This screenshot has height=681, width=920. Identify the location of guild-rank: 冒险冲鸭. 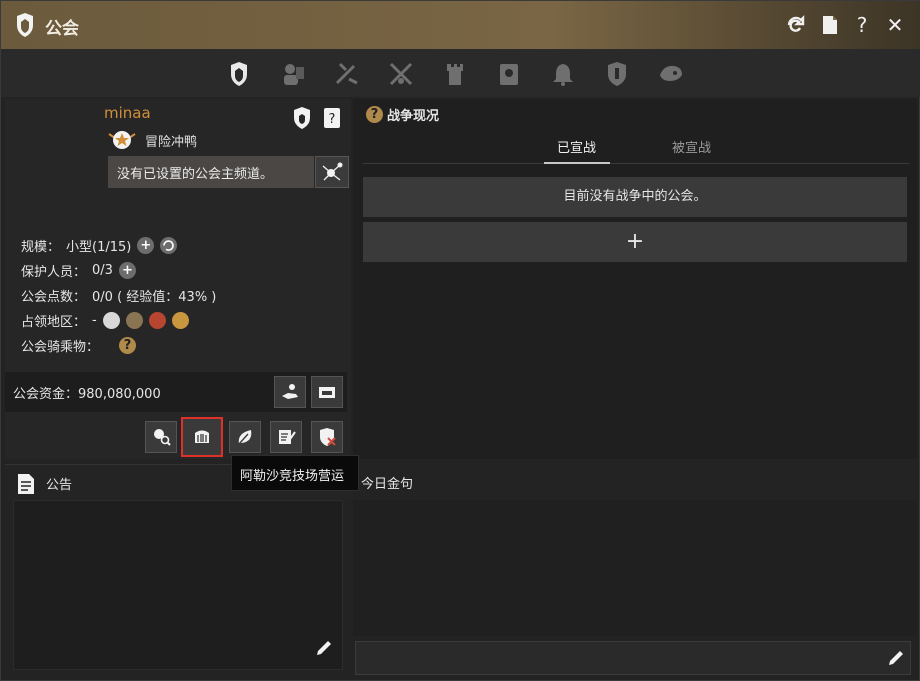
(152, 140).